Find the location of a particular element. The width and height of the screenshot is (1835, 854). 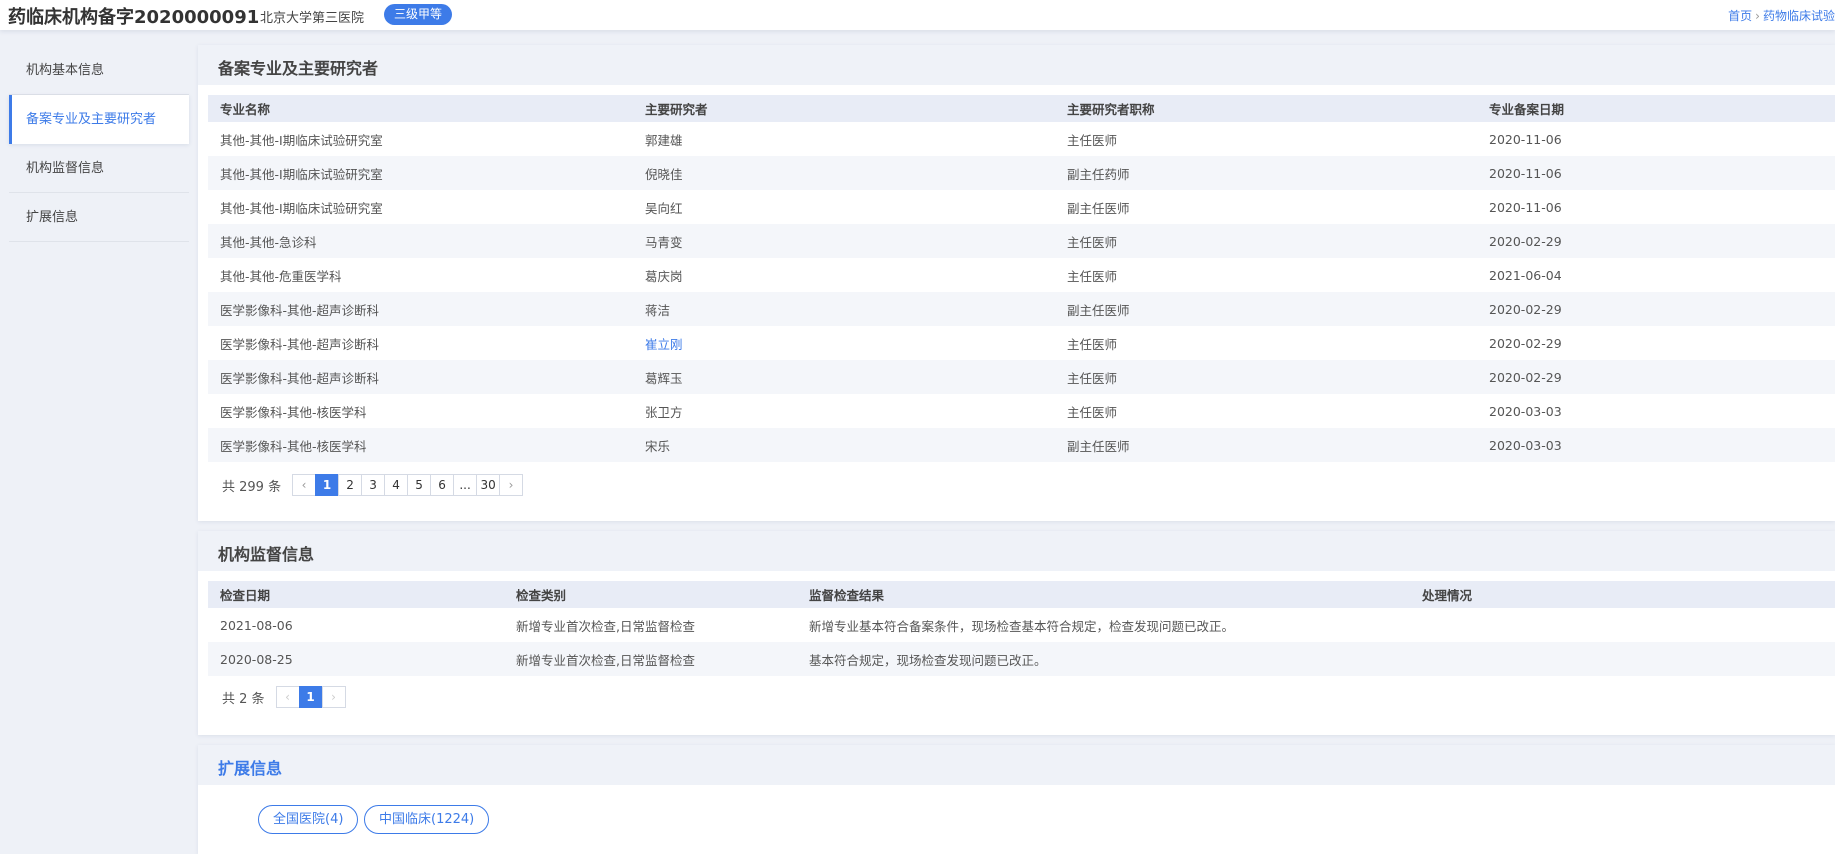

grade-badge: 三级甲等 is located at coordinates (418, 14).